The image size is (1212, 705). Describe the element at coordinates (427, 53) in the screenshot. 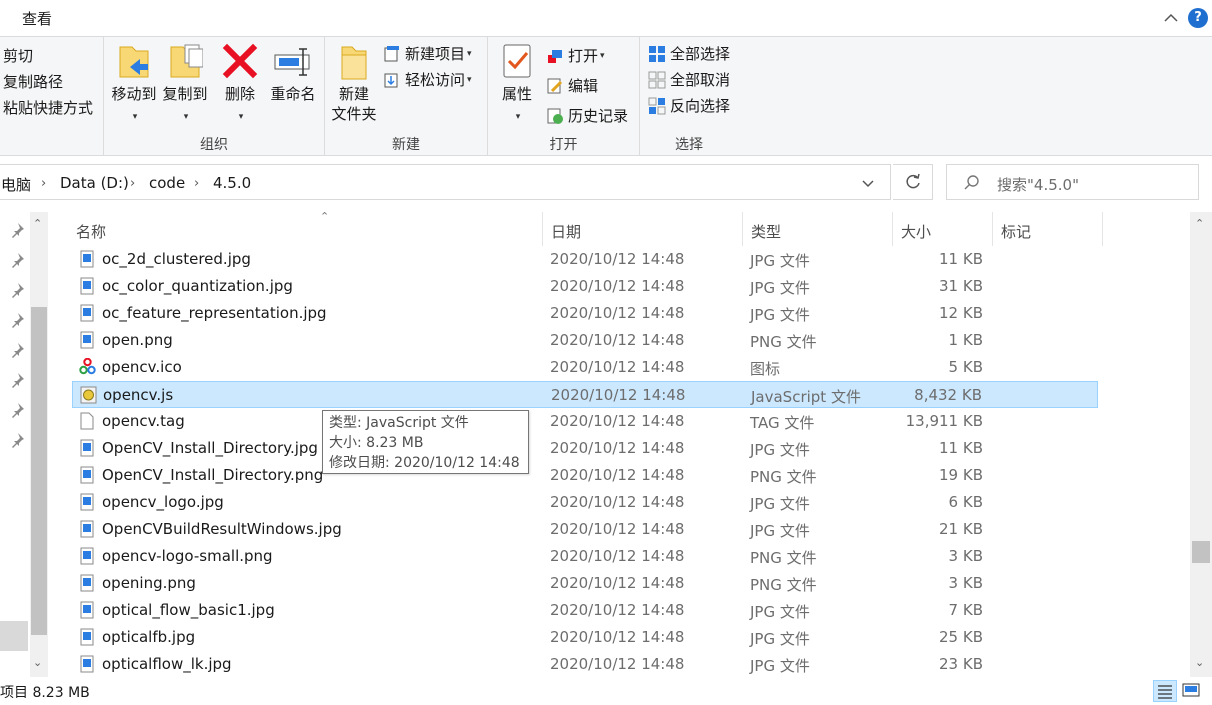

I see `new-item-button: 新建项目 ▾` at that location.